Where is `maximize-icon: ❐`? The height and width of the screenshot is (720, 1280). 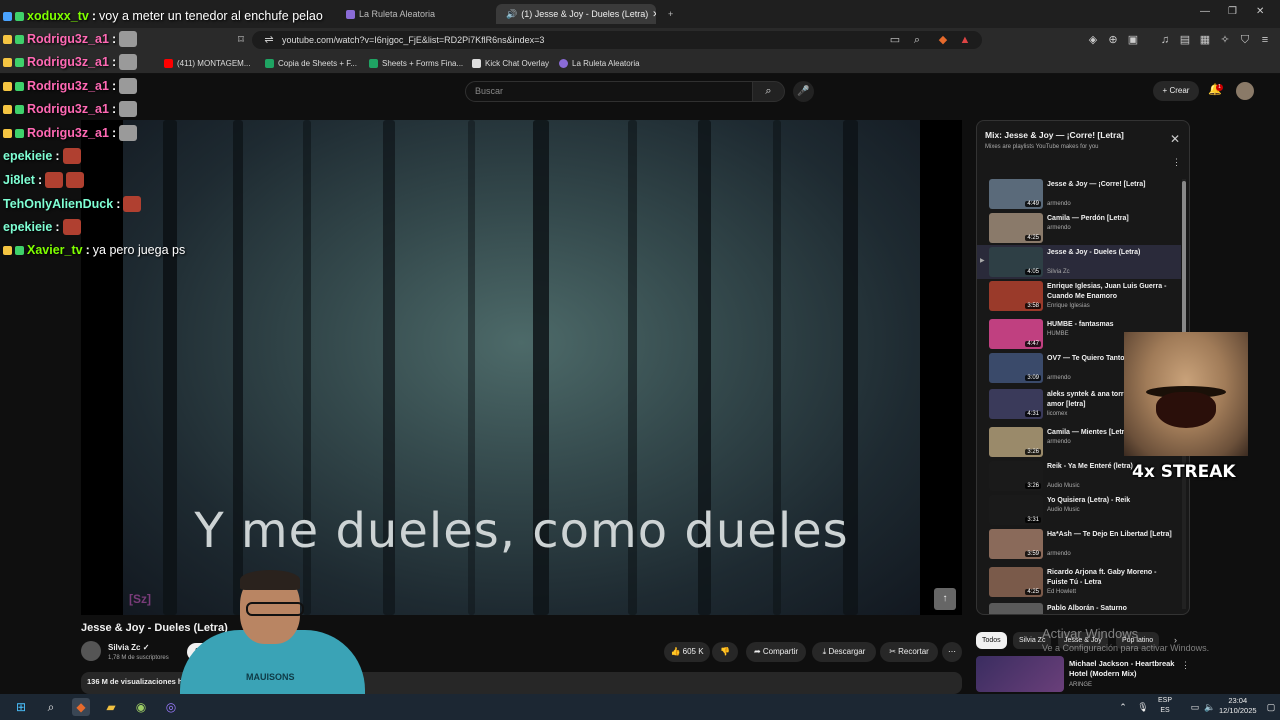
maximize-icon: ❐ is located at coordinates (1232, 11).